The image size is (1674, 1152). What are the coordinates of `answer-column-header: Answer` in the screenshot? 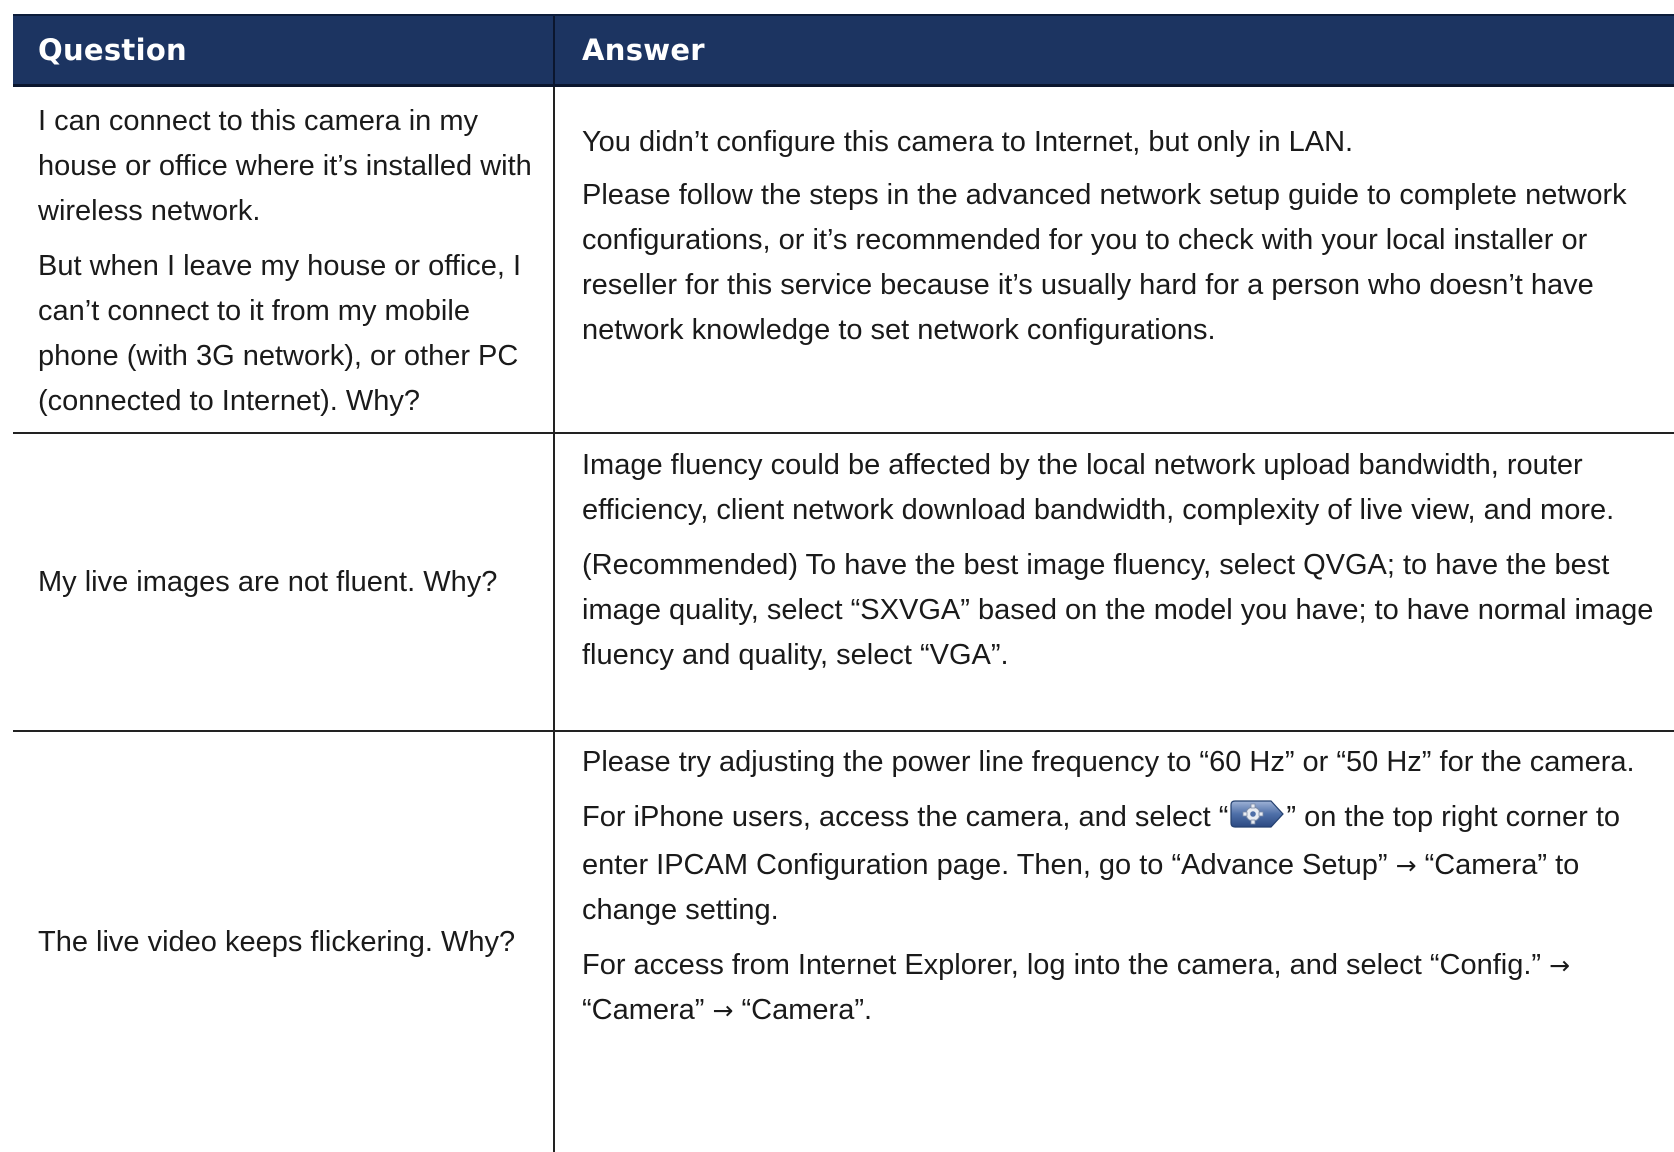 It's located at (643, 50).